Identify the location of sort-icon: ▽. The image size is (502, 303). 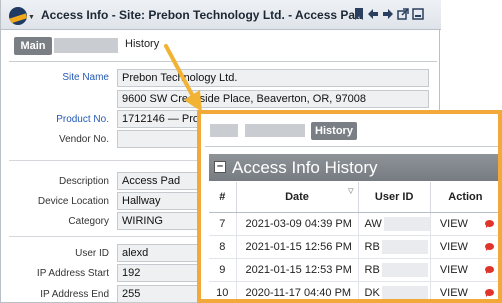
(350, 191).